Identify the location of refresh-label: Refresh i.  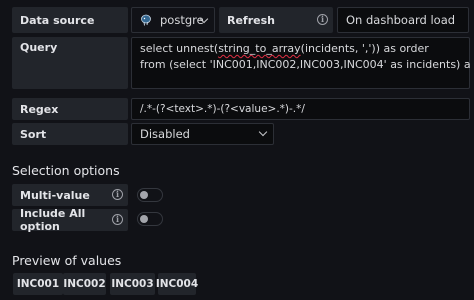
(276, 20).